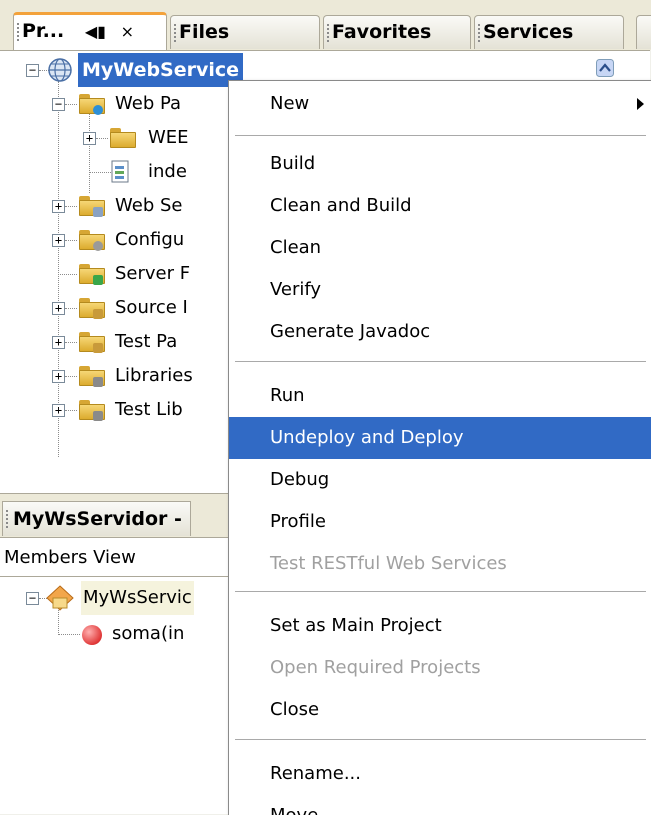 Image resolution: width=651 pixels, height=815 pixels. Describe the element at coordinates (287, 395) in the screenshot. I see `menu-item-label: Run` at that location.